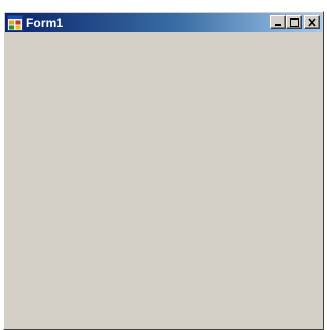 The height and width of the screenshot is (330, 327). I want to click on minimize-icon, so click(278, 25).